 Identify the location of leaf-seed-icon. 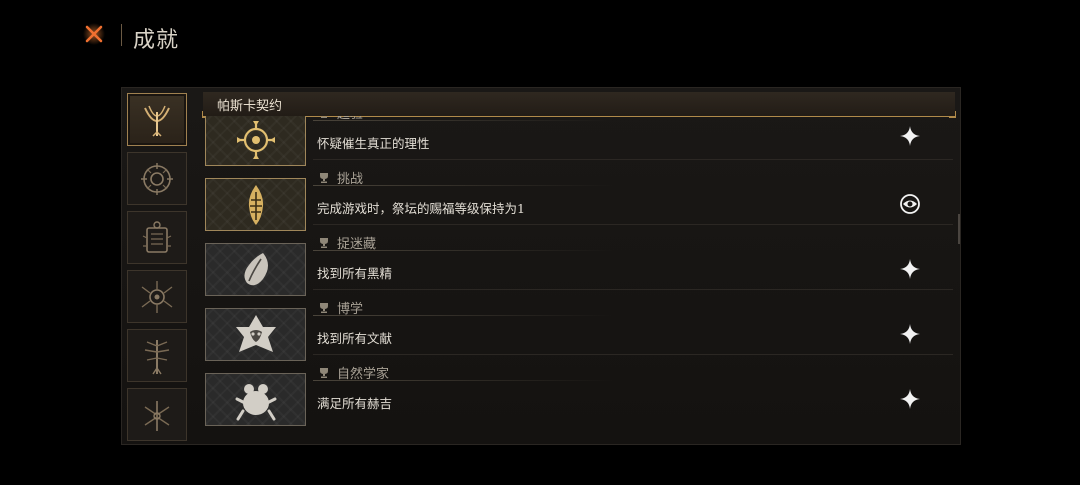
(255, 268).